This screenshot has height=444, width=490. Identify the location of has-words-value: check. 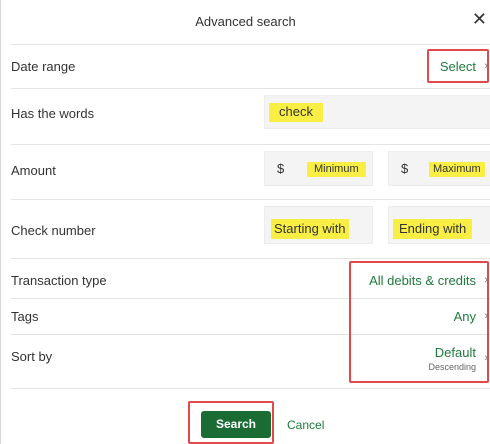
(296, 112).